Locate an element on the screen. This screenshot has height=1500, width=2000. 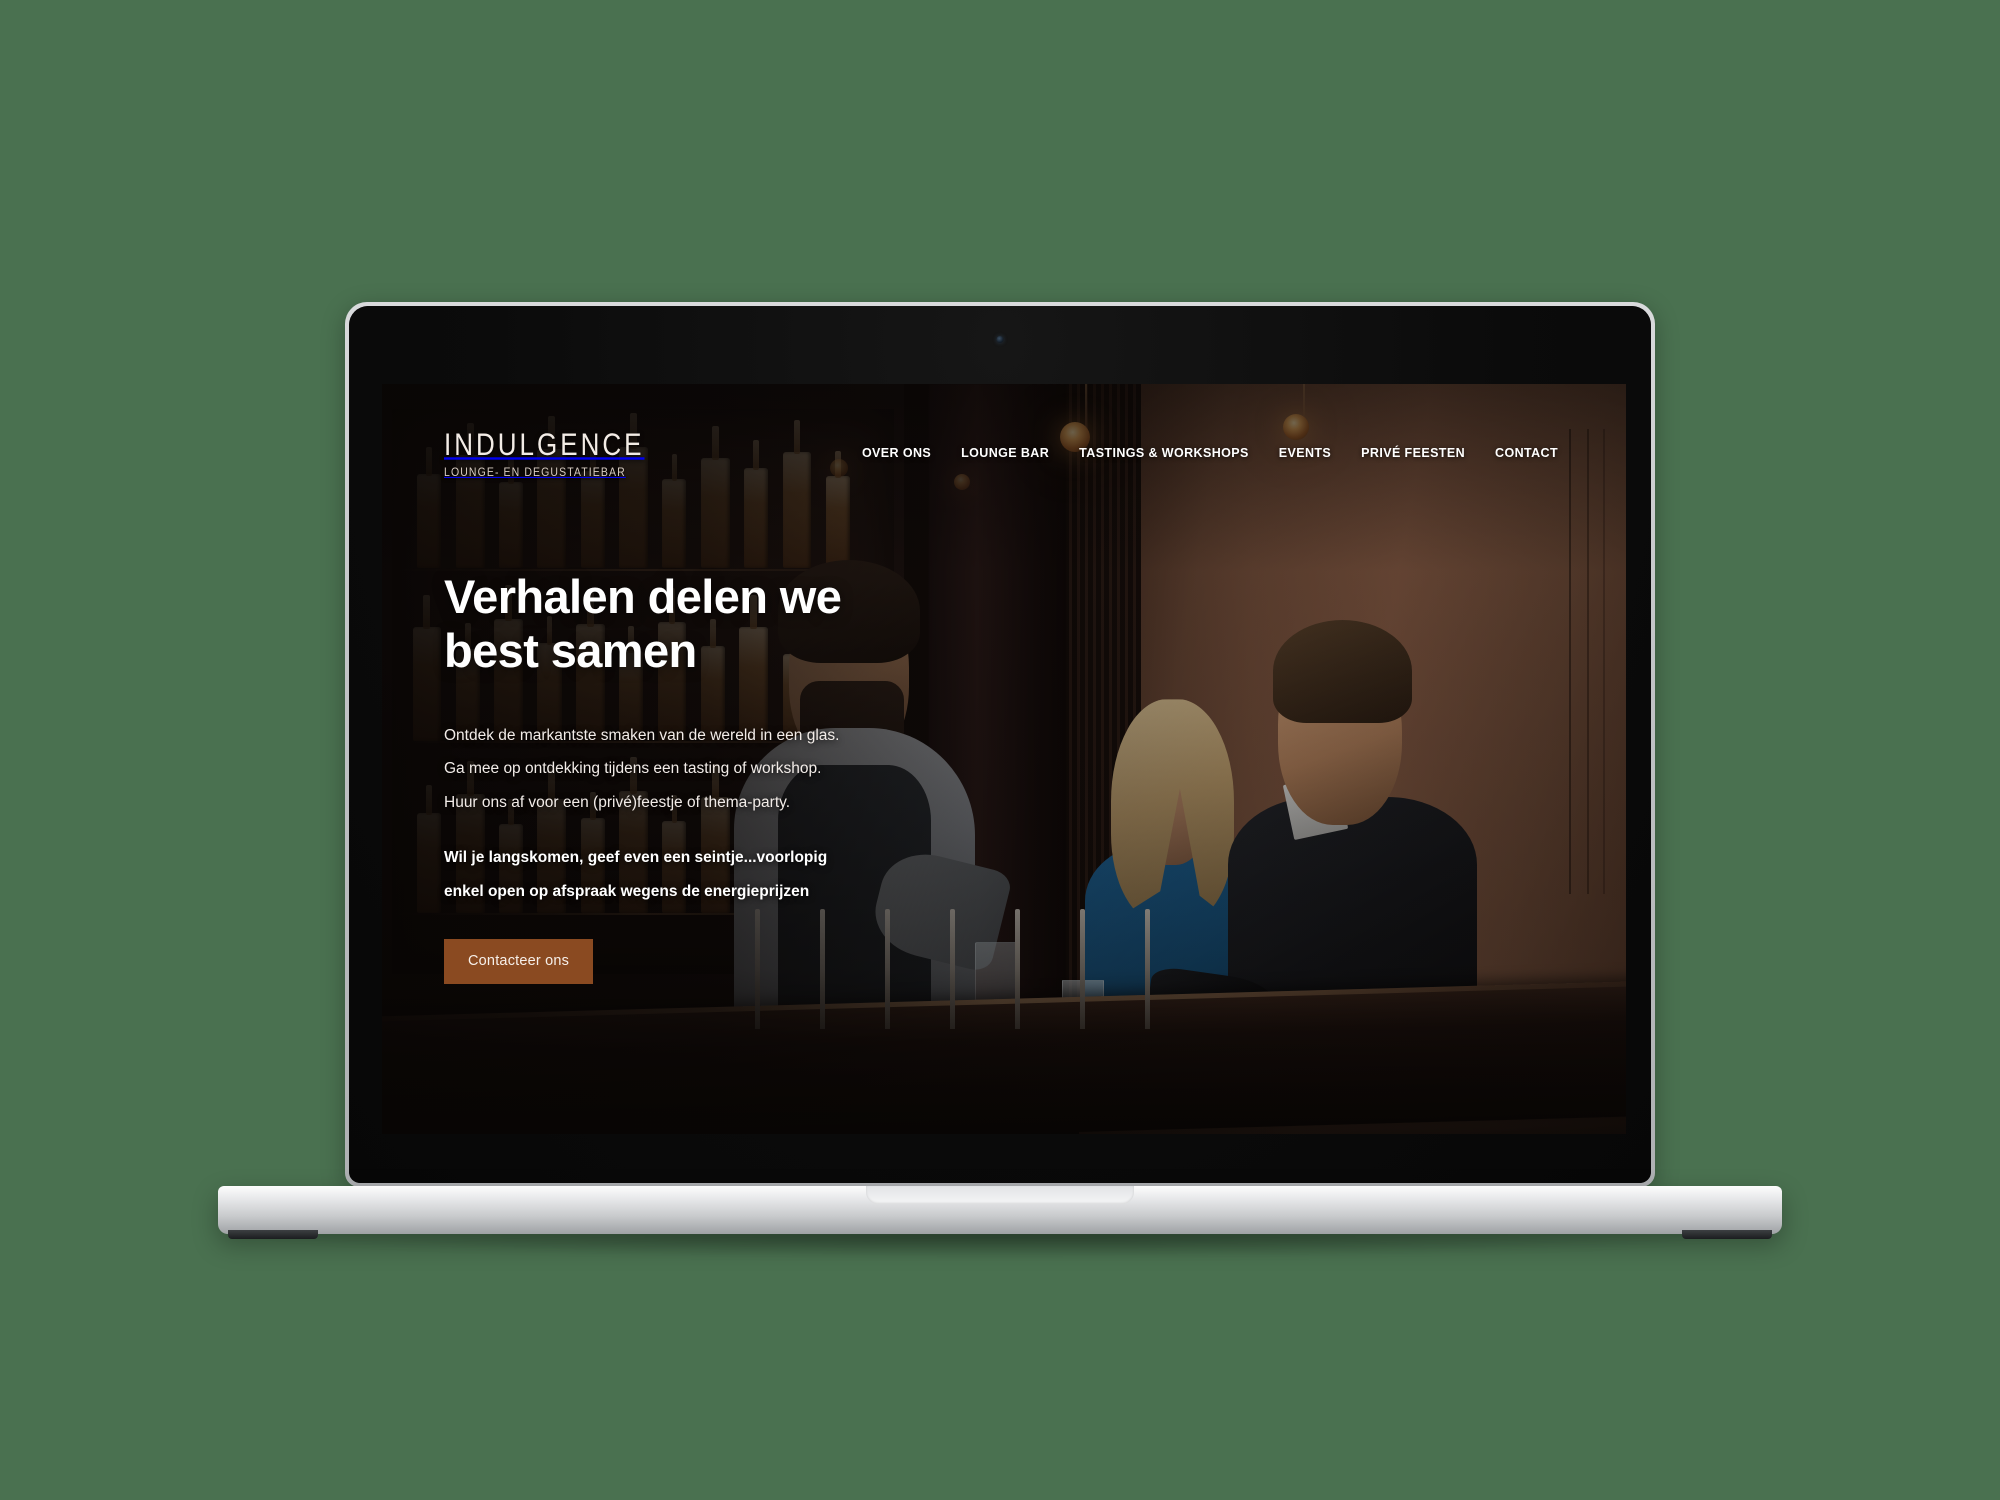
nav-item-contact: CONTACT is located at coordinates (1526, 453).